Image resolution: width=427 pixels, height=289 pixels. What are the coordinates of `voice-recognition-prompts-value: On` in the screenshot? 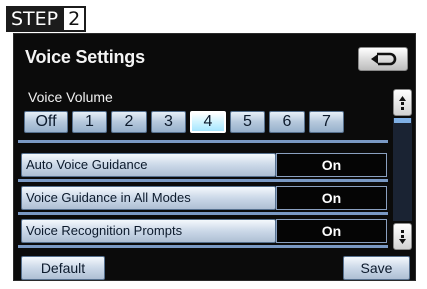 It's located at (331, 231).